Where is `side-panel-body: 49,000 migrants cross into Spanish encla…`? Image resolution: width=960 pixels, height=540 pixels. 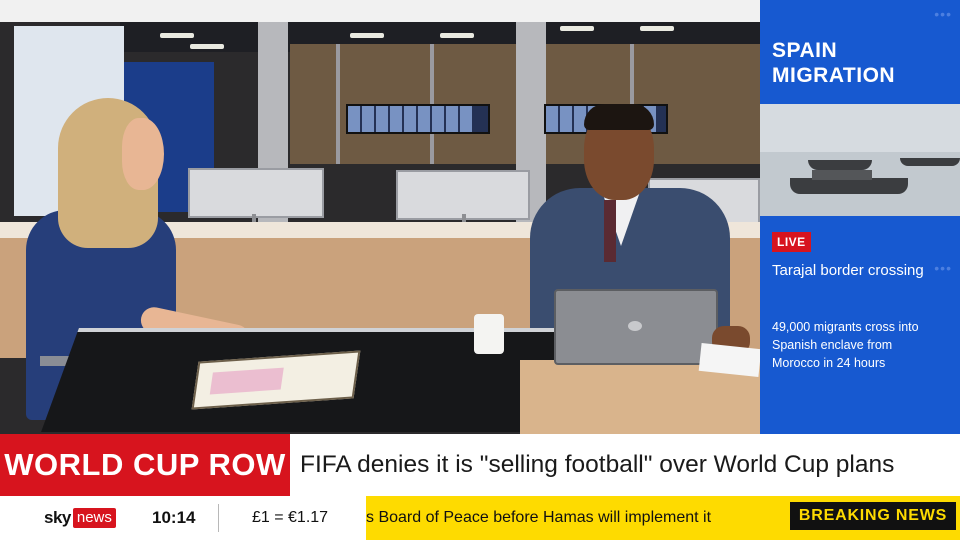 side-panel-body: 49,000 migrants cross into Spanish encla… is located at coordinates (845, 345).